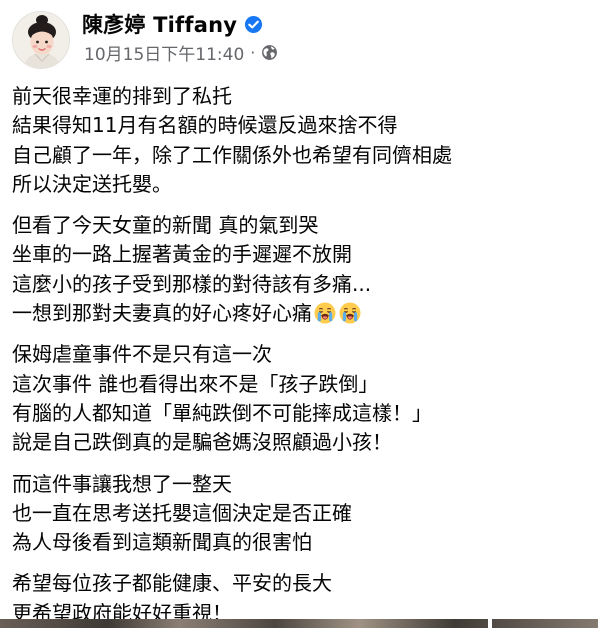  Describe the element at coordinates (122, 96) in the screenshot. I see `post-line: 前天很幸運的排到了私托` at that location.